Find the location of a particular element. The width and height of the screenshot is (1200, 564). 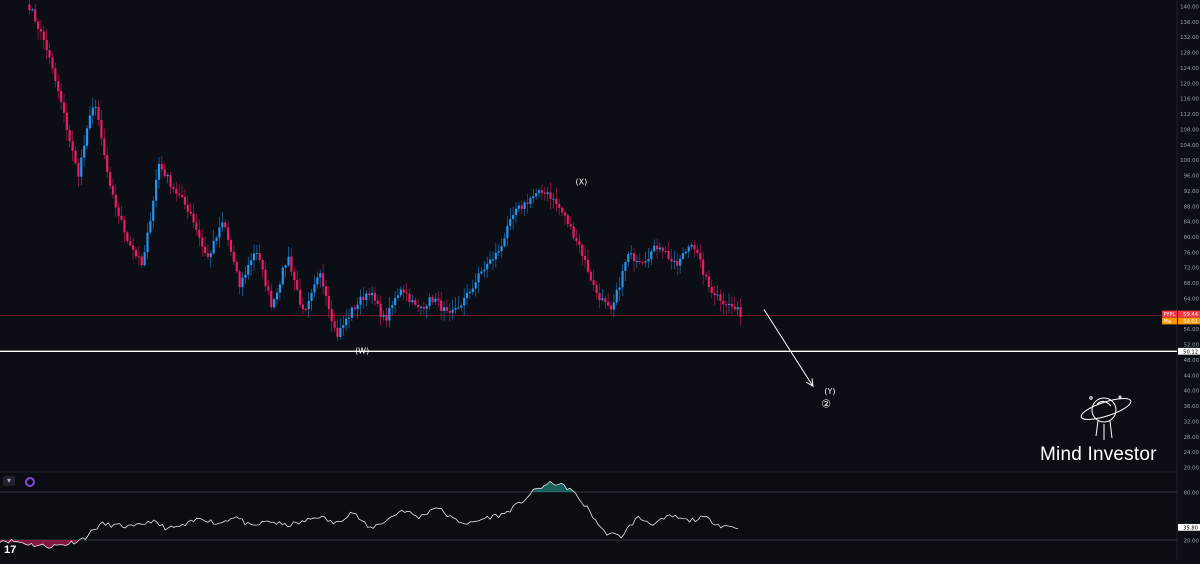

price-tick-label: 32.00 is located at coordinates (1192, 422).